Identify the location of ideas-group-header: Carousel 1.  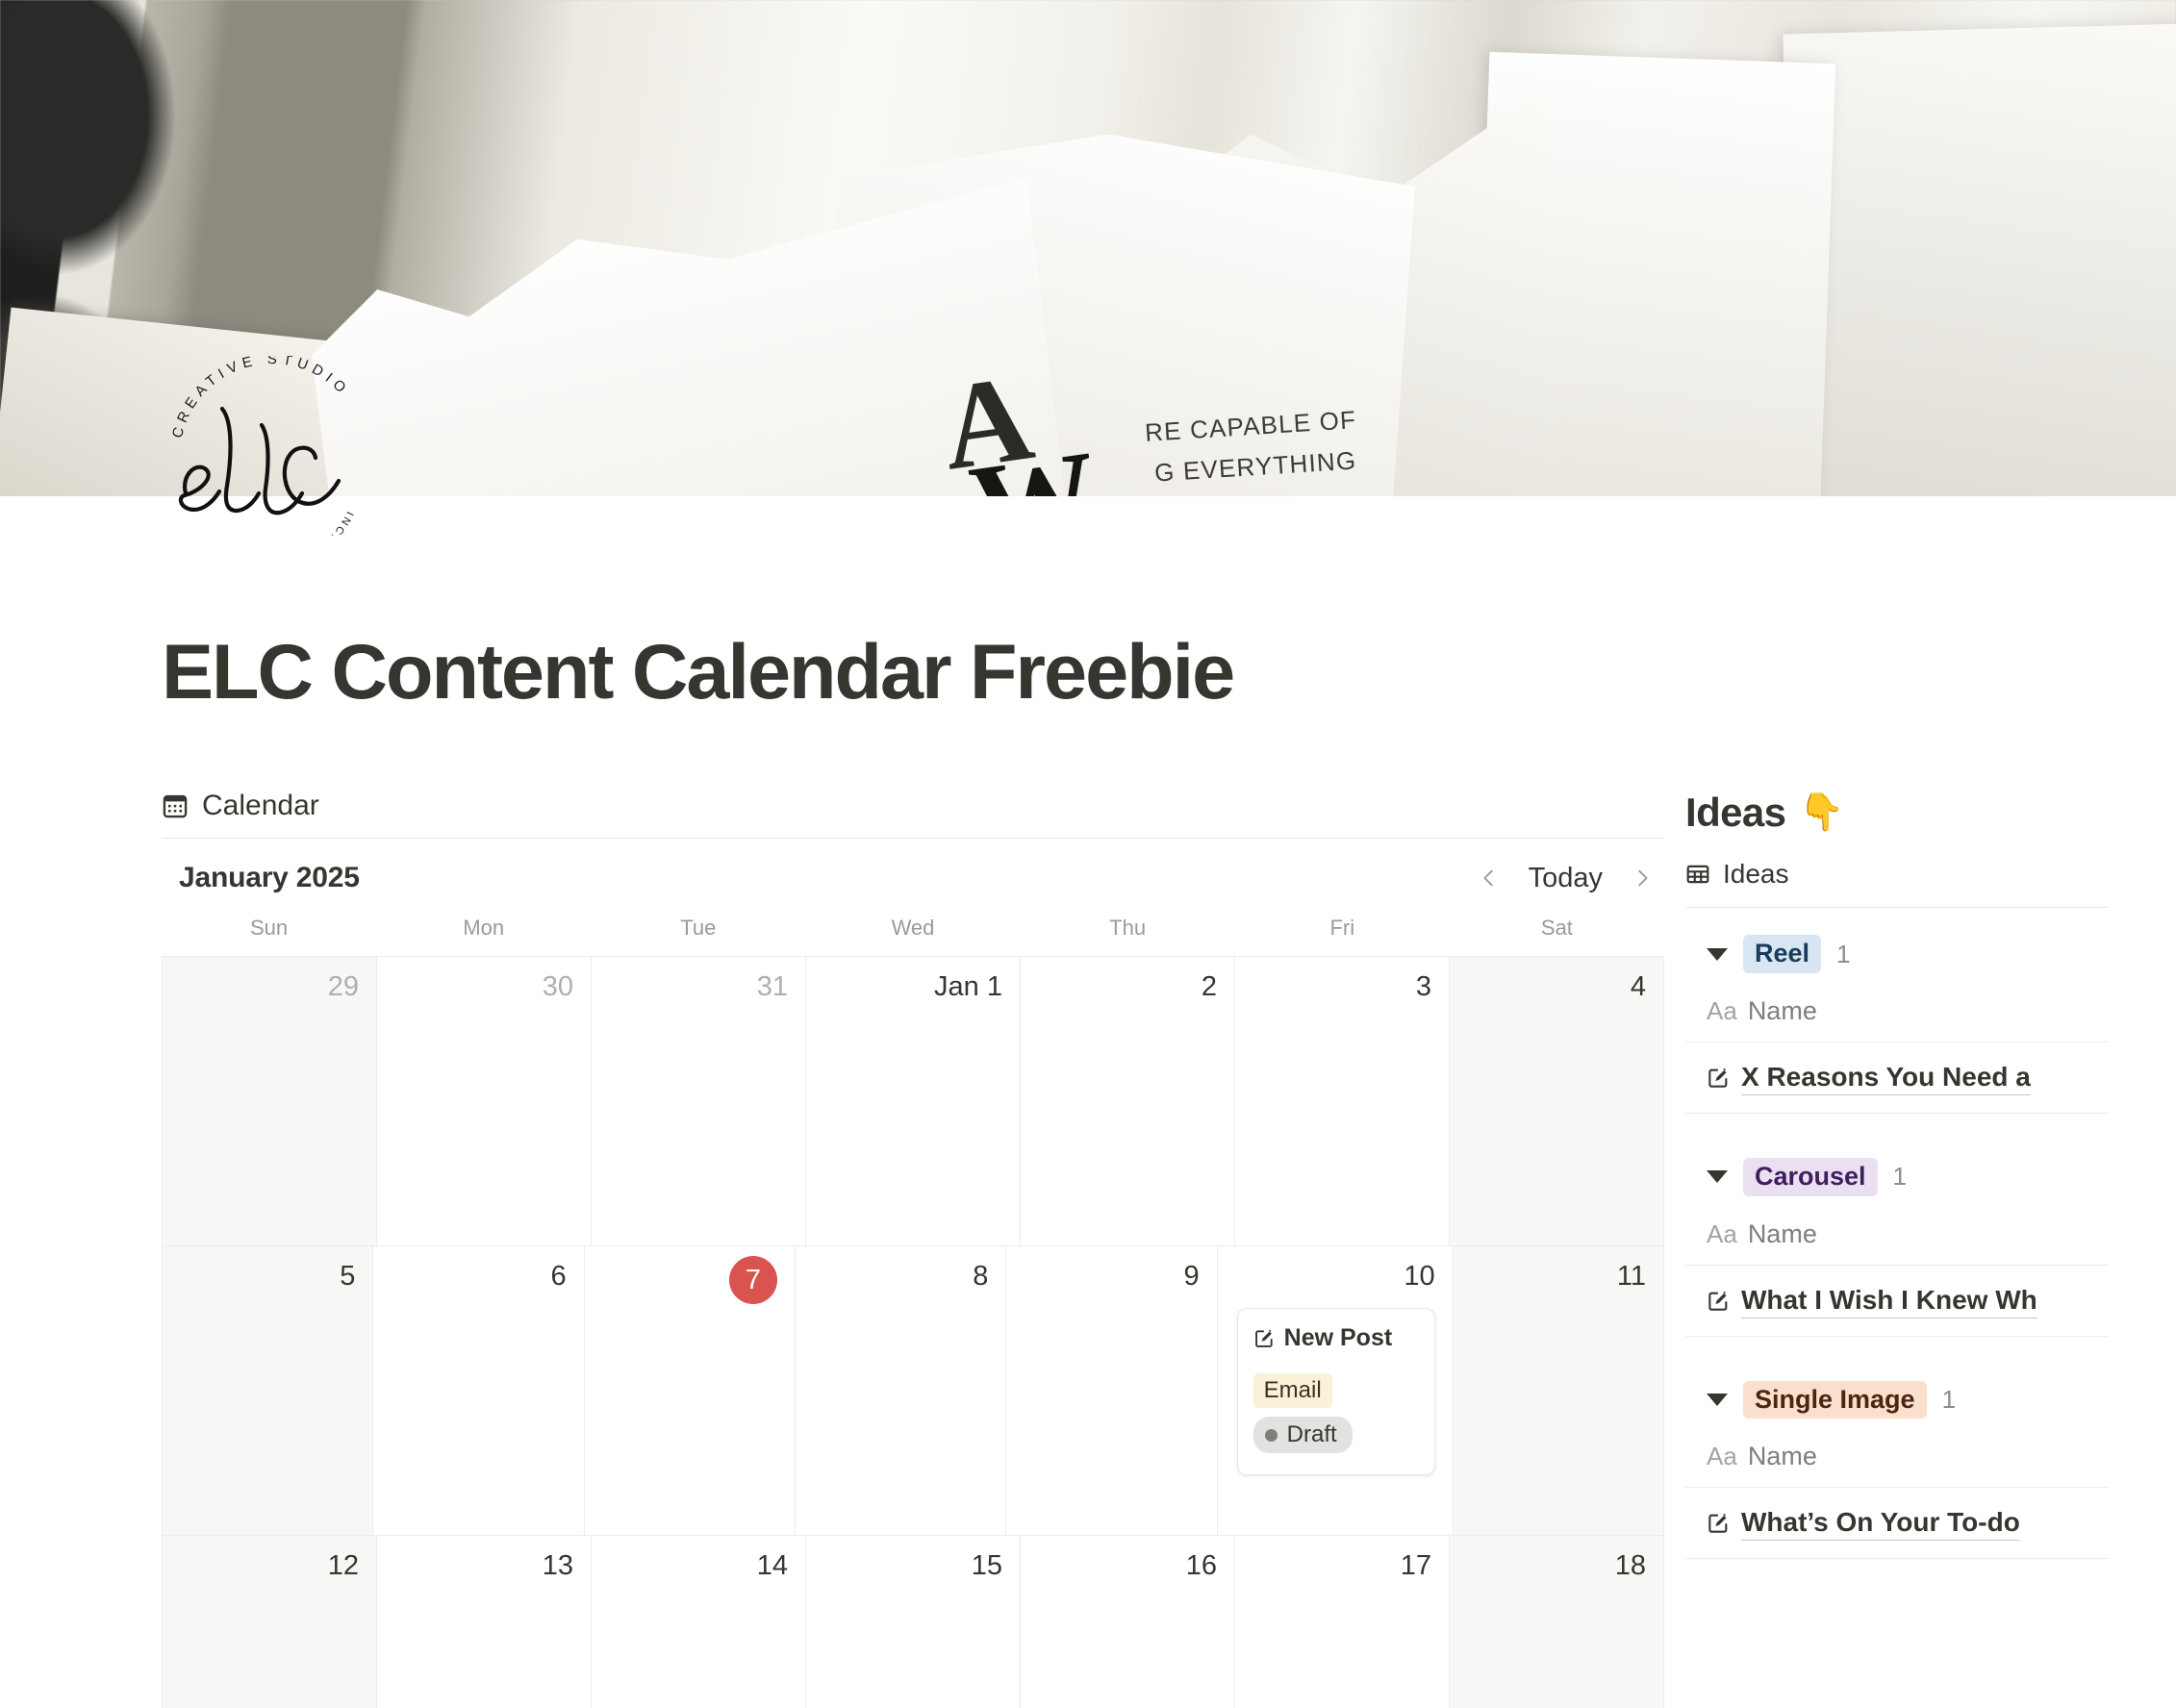
(1897, 1172).